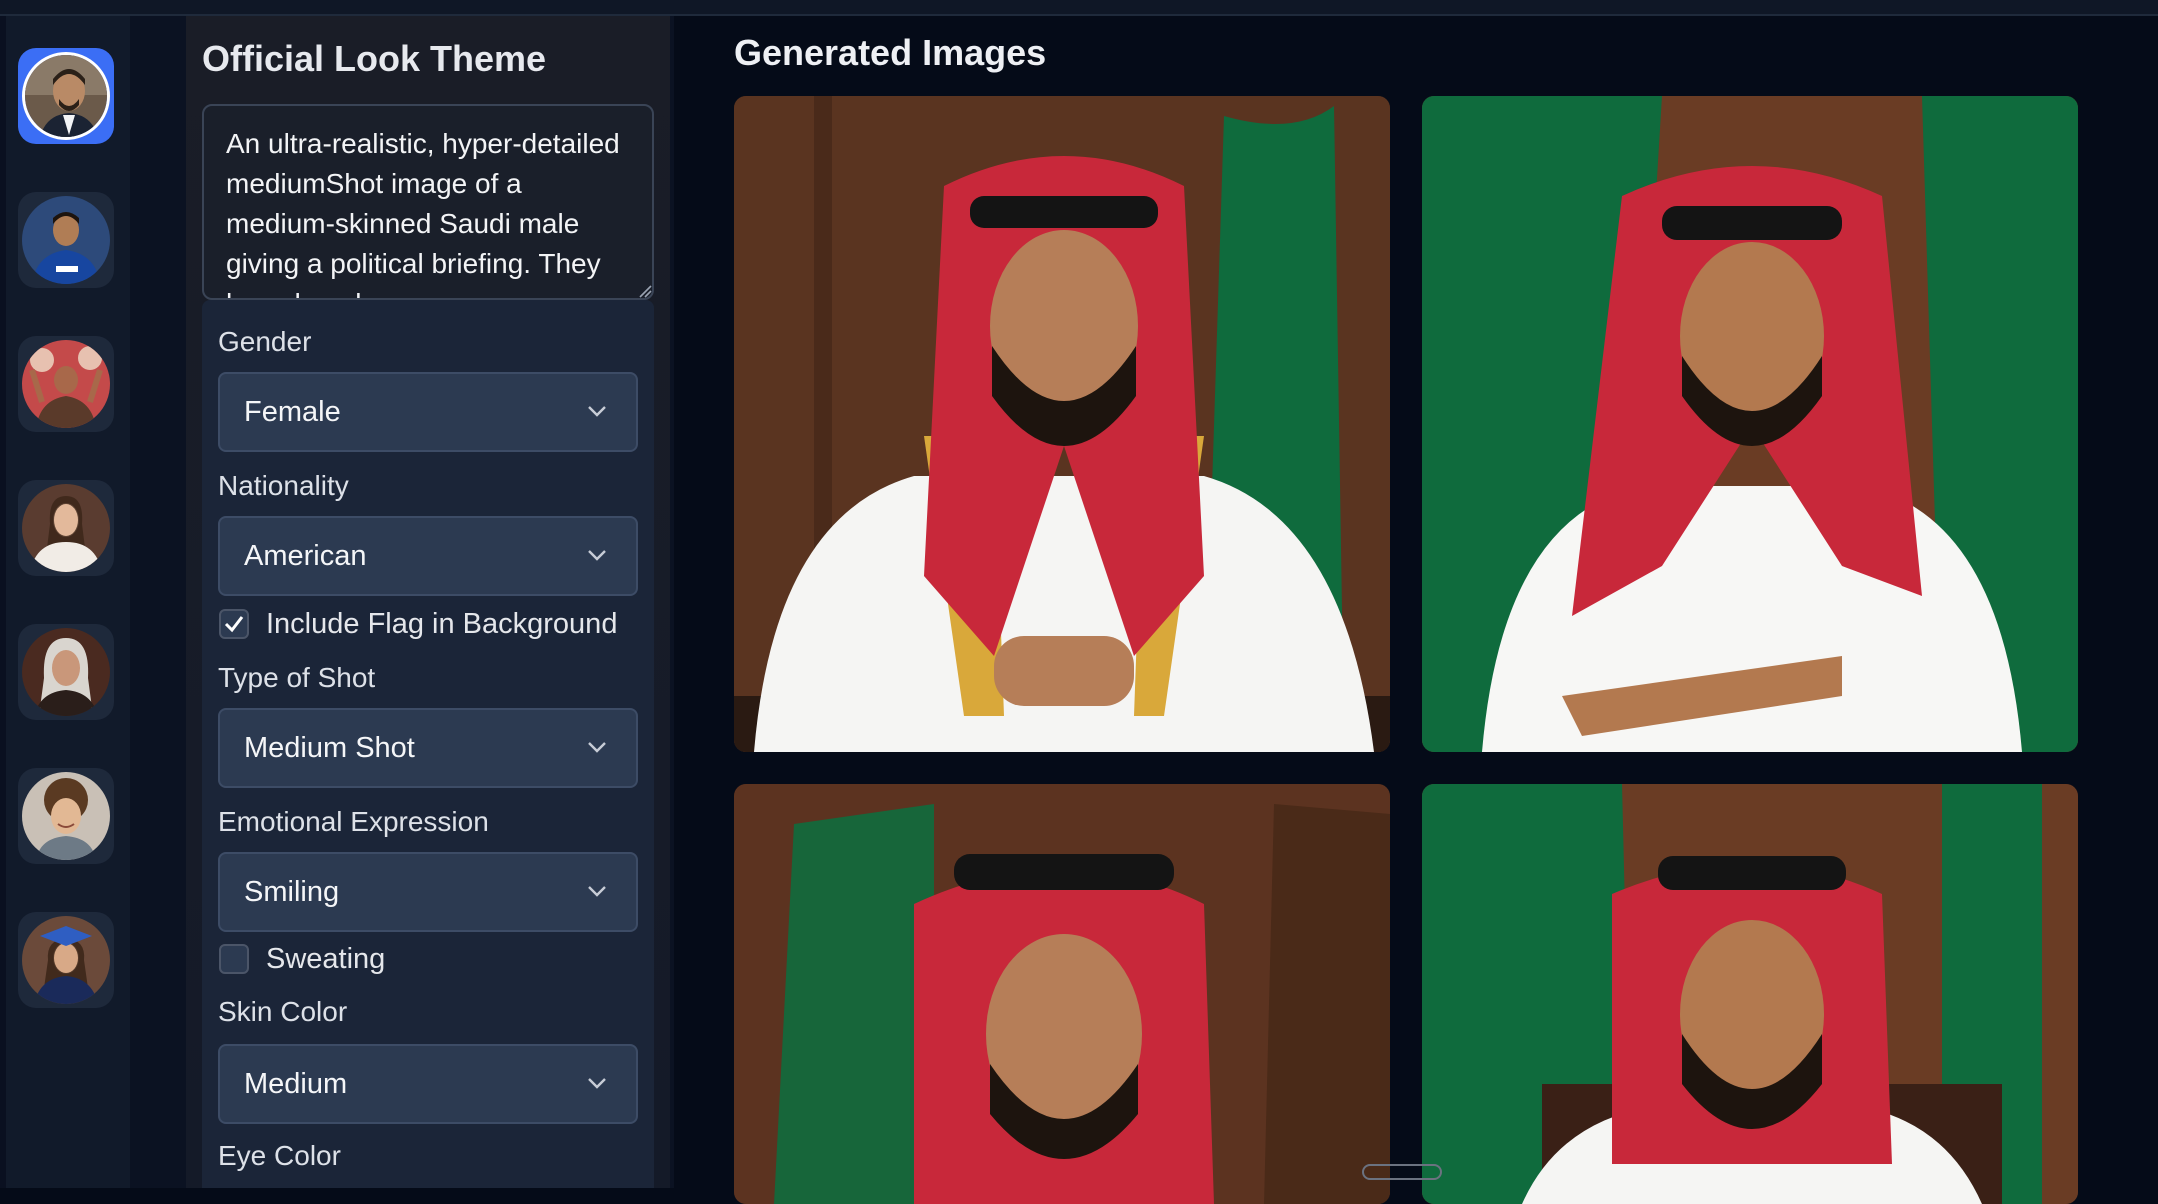  What do you see at coordinates (1402, 1172) in the screenshot?
I see `resize-handle` at bounding box center [1402, 1172].